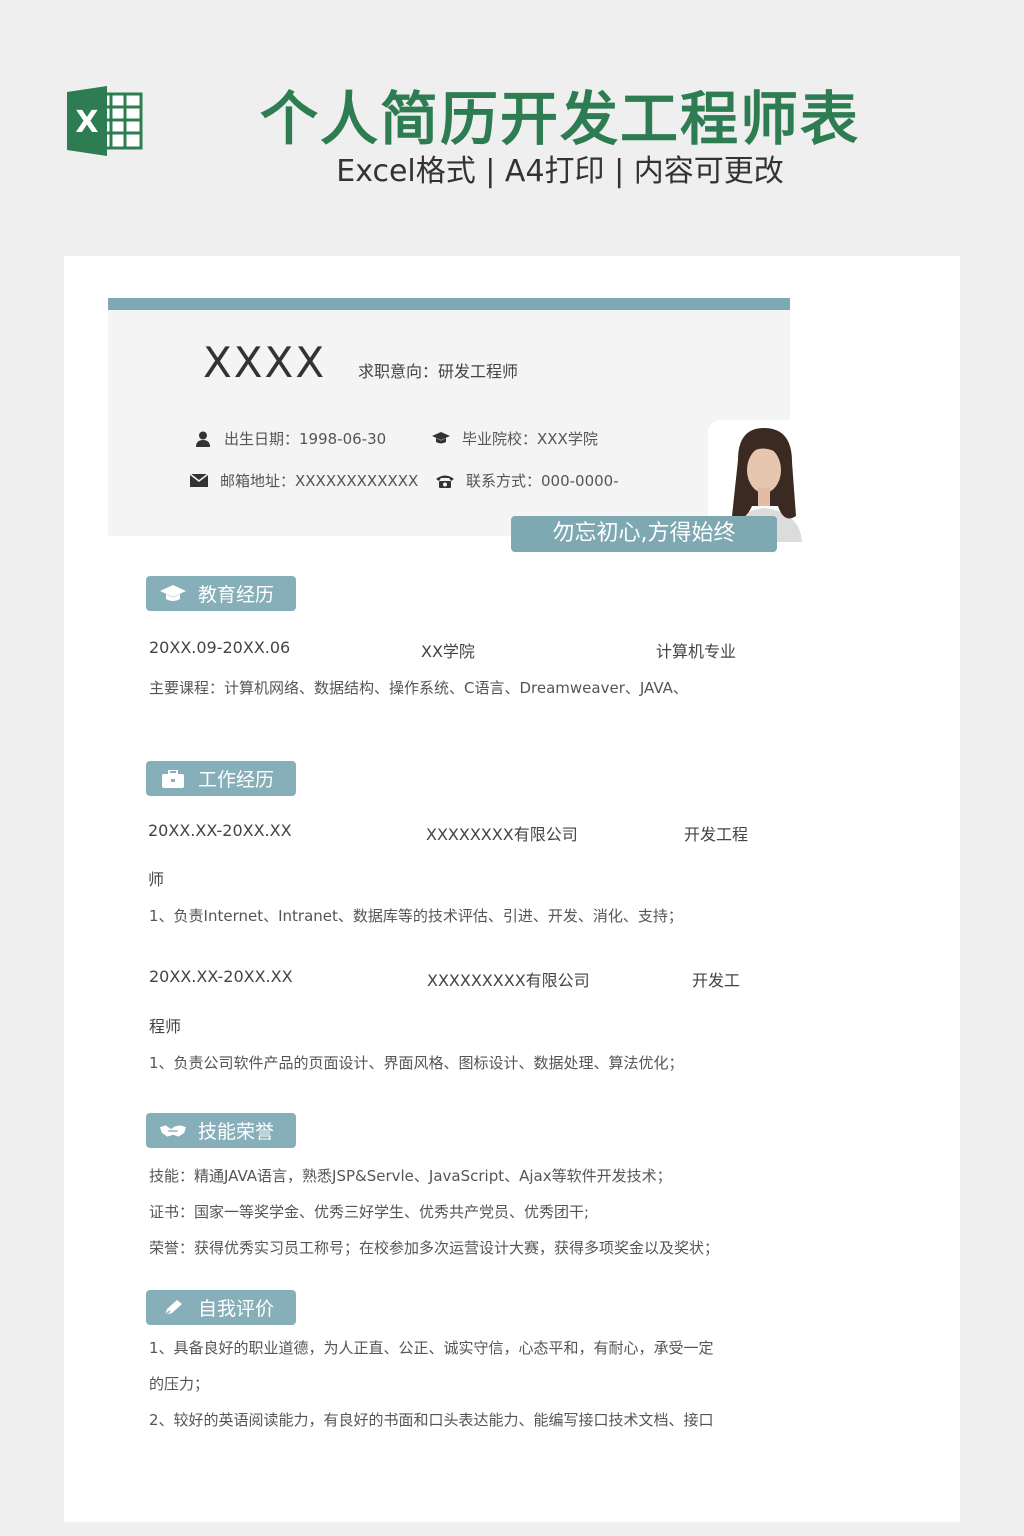 The width and height of the screenshot is (1024, 1536). What do you see at coordinates (179, 1384) in the screenshot?
I see `self-evaluation-line: 的压力；` at bounding box center [179, 1384].